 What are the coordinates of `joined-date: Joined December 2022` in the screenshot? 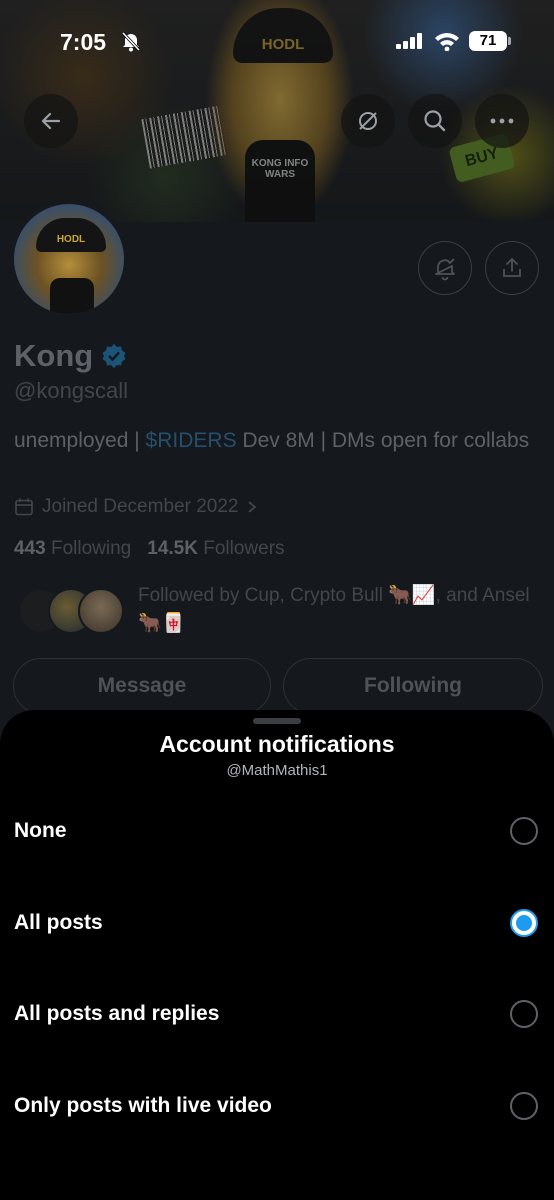 It's located at (136, 507).